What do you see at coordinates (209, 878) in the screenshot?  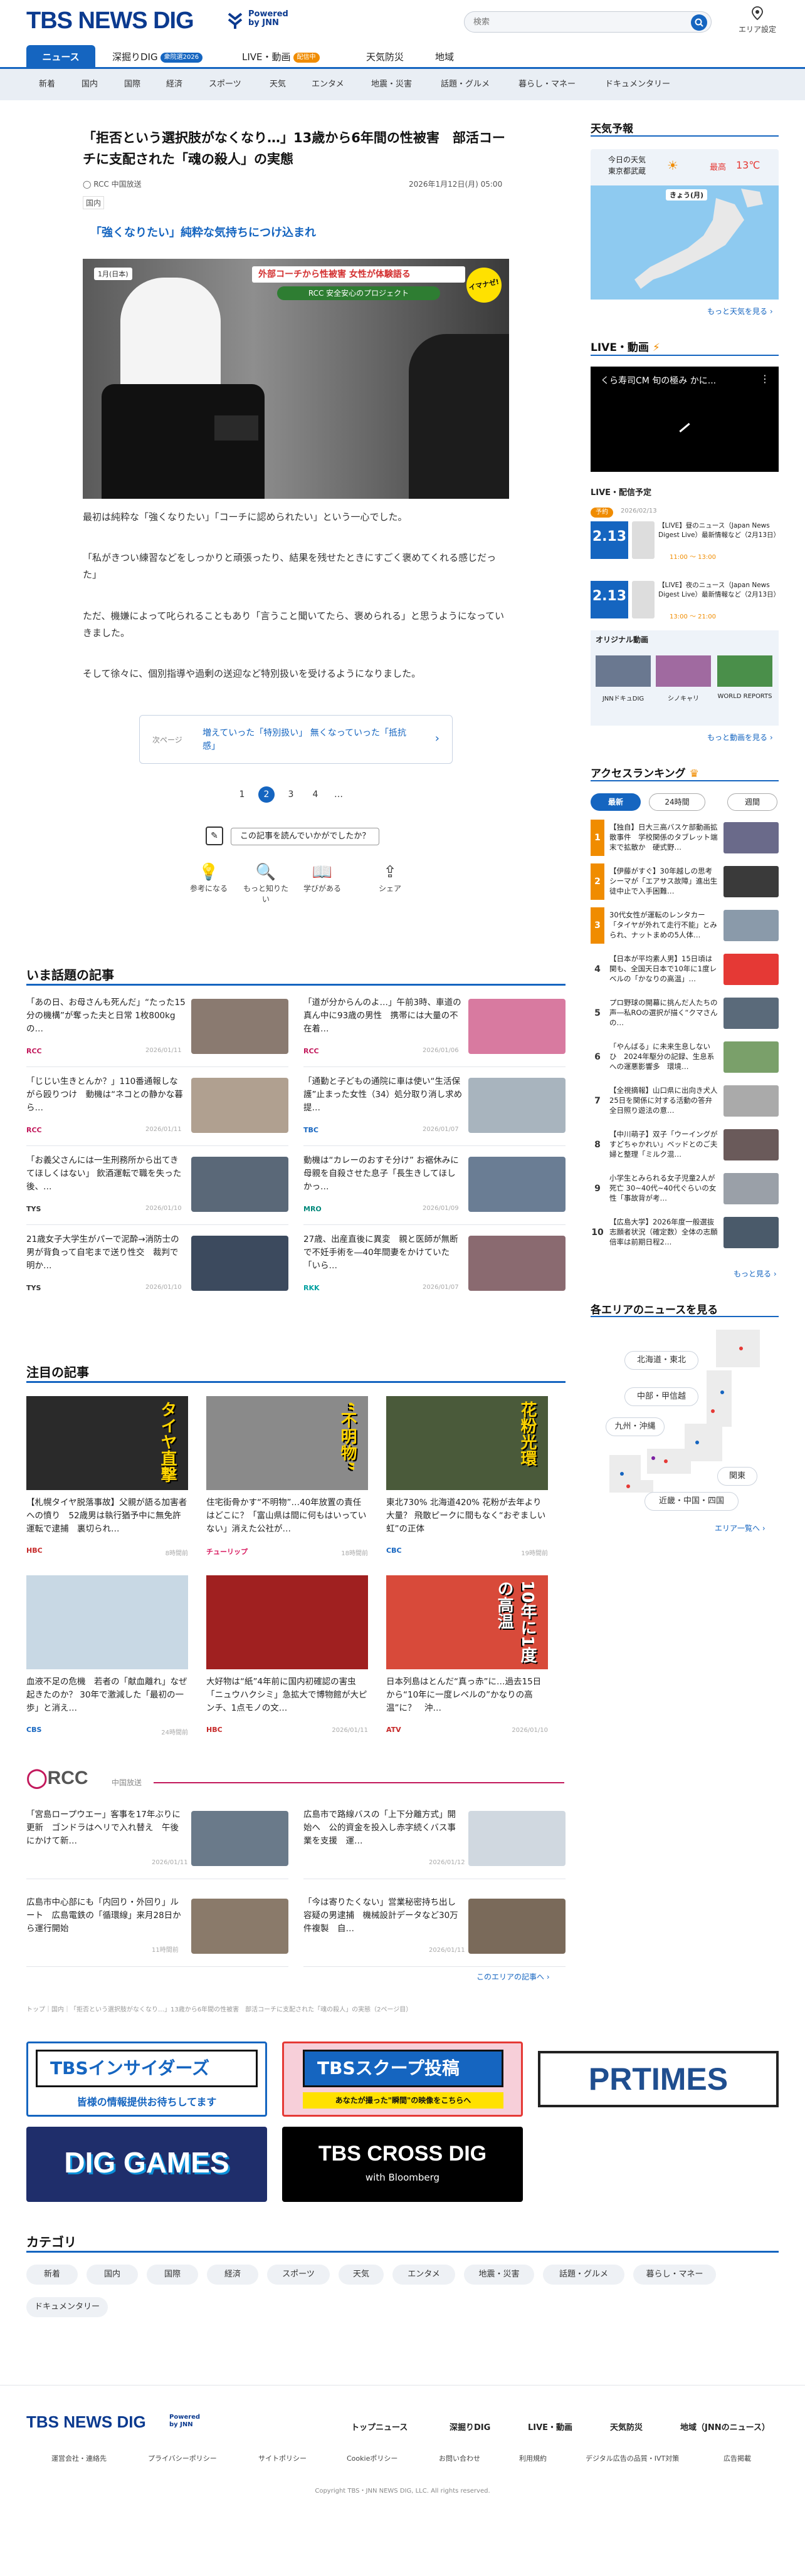 I see `reaction-helpful: 💡 参考になる` at bounding box center [209, 878].